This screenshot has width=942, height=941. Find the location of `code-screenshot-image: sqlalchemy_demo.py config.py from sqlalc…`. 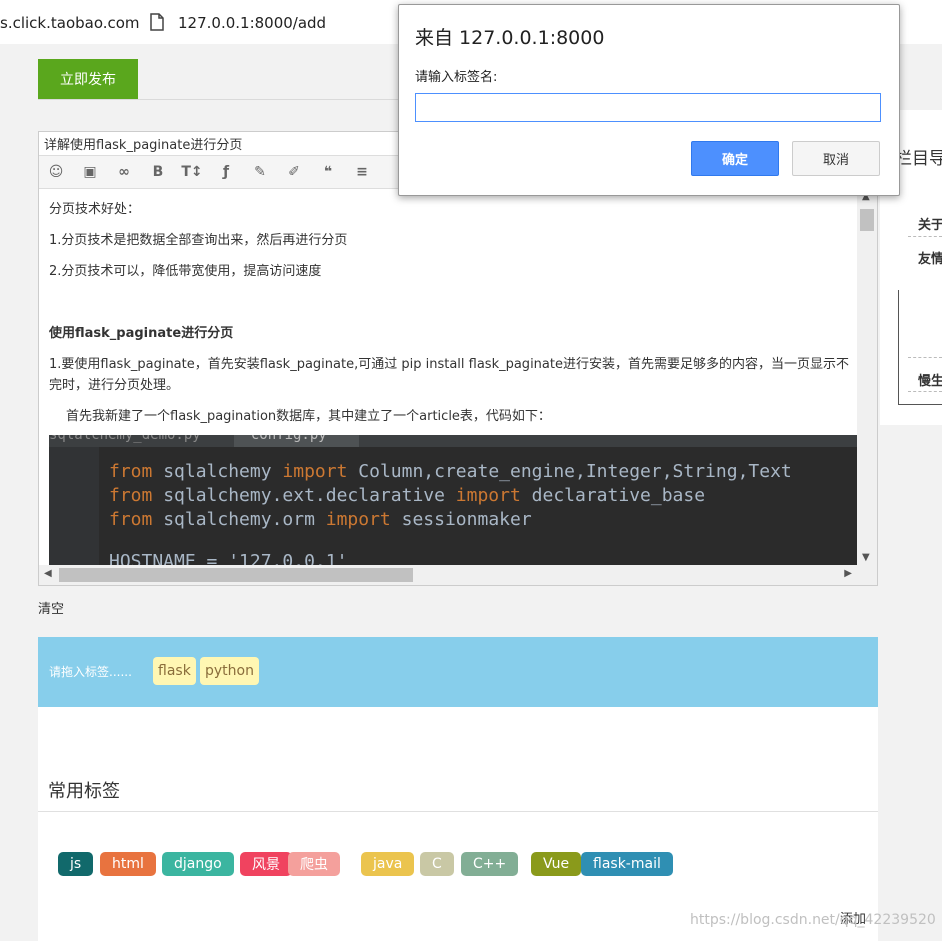

code-screenshot-image: sqlalchemy_demo.py config.py from sqlalc… is located at coordinates (453, 500).